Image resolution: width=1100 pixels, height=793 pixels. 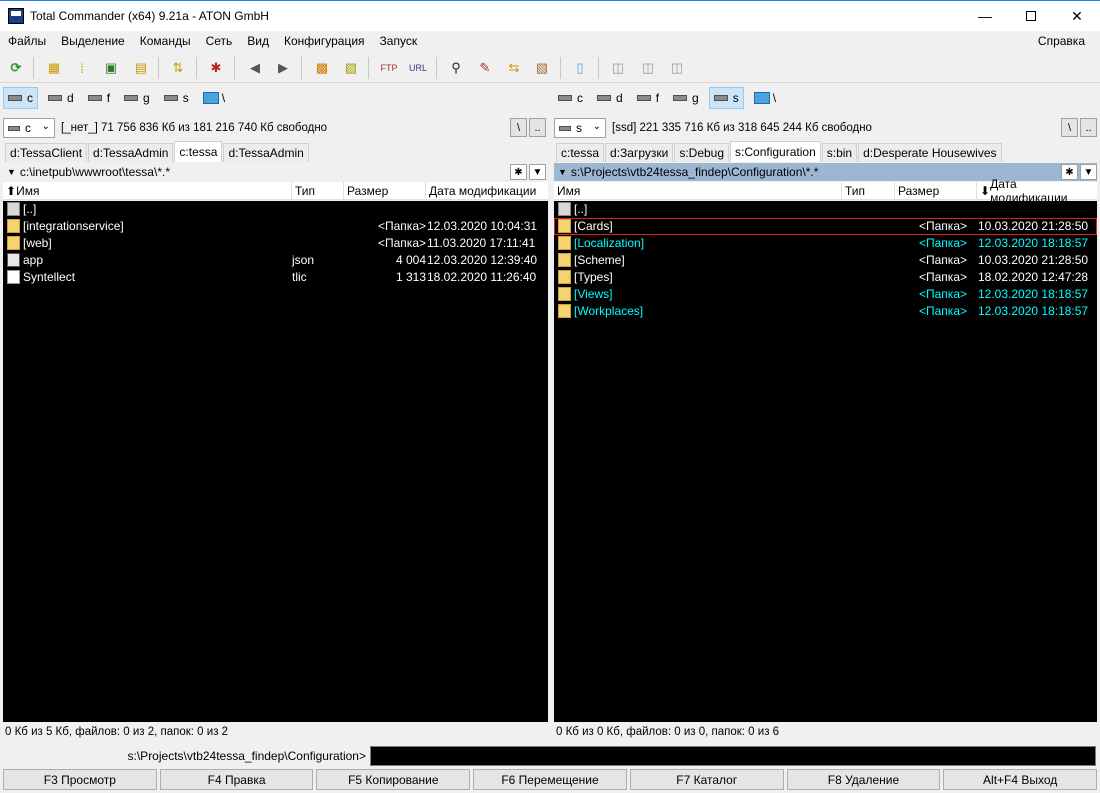 I want to click on right-tab-1: c:tessa, so click(x=580, y=152).